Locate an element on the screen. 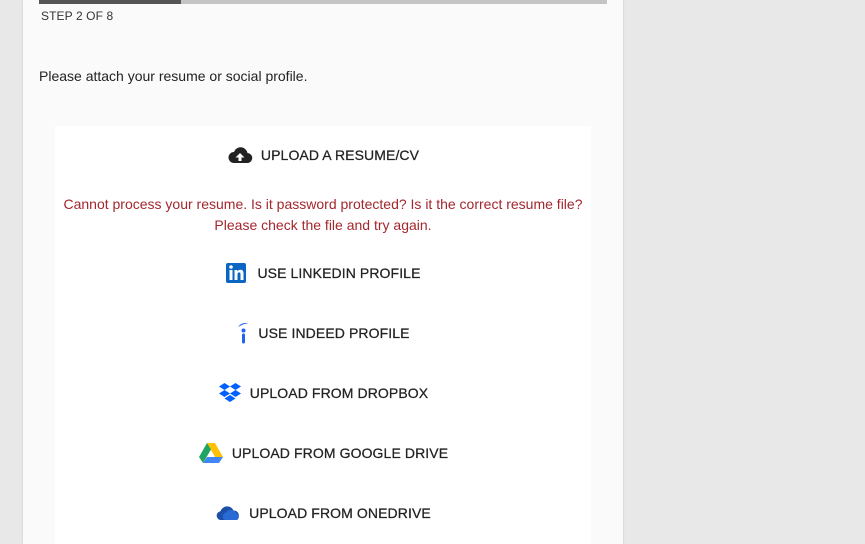 This screenshot has height=544, width=865. error-message-line-2: Please check the file and try again. is located at coordinates (323, 225).